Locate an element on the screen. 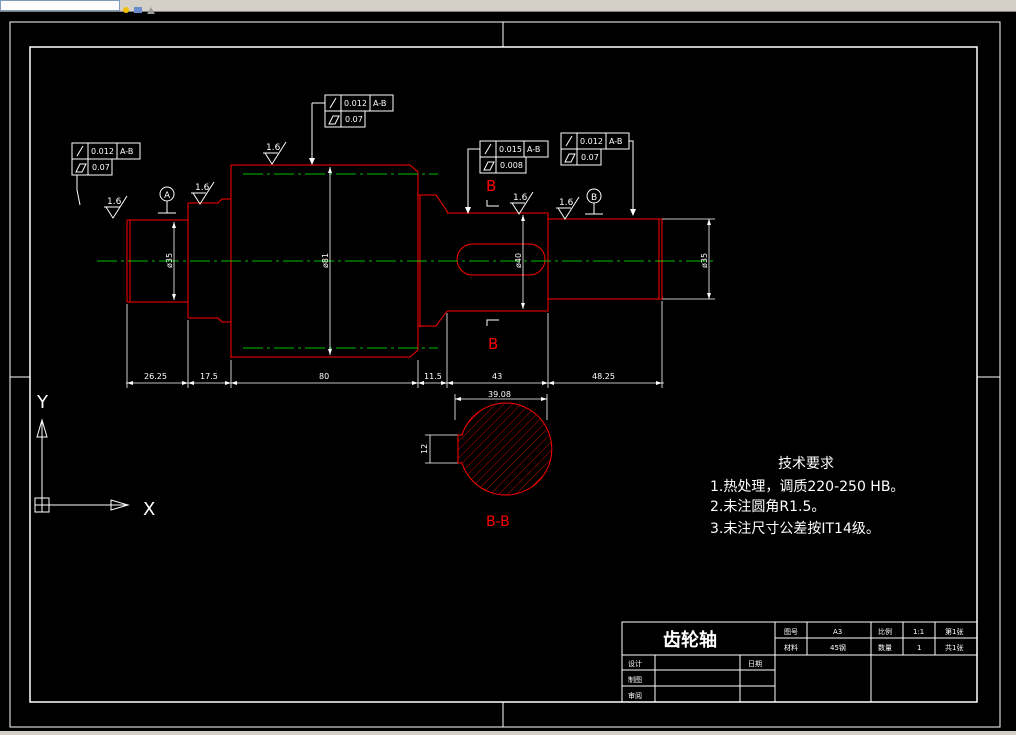  tb-label: 材料 is located at coordinates (791, 647).